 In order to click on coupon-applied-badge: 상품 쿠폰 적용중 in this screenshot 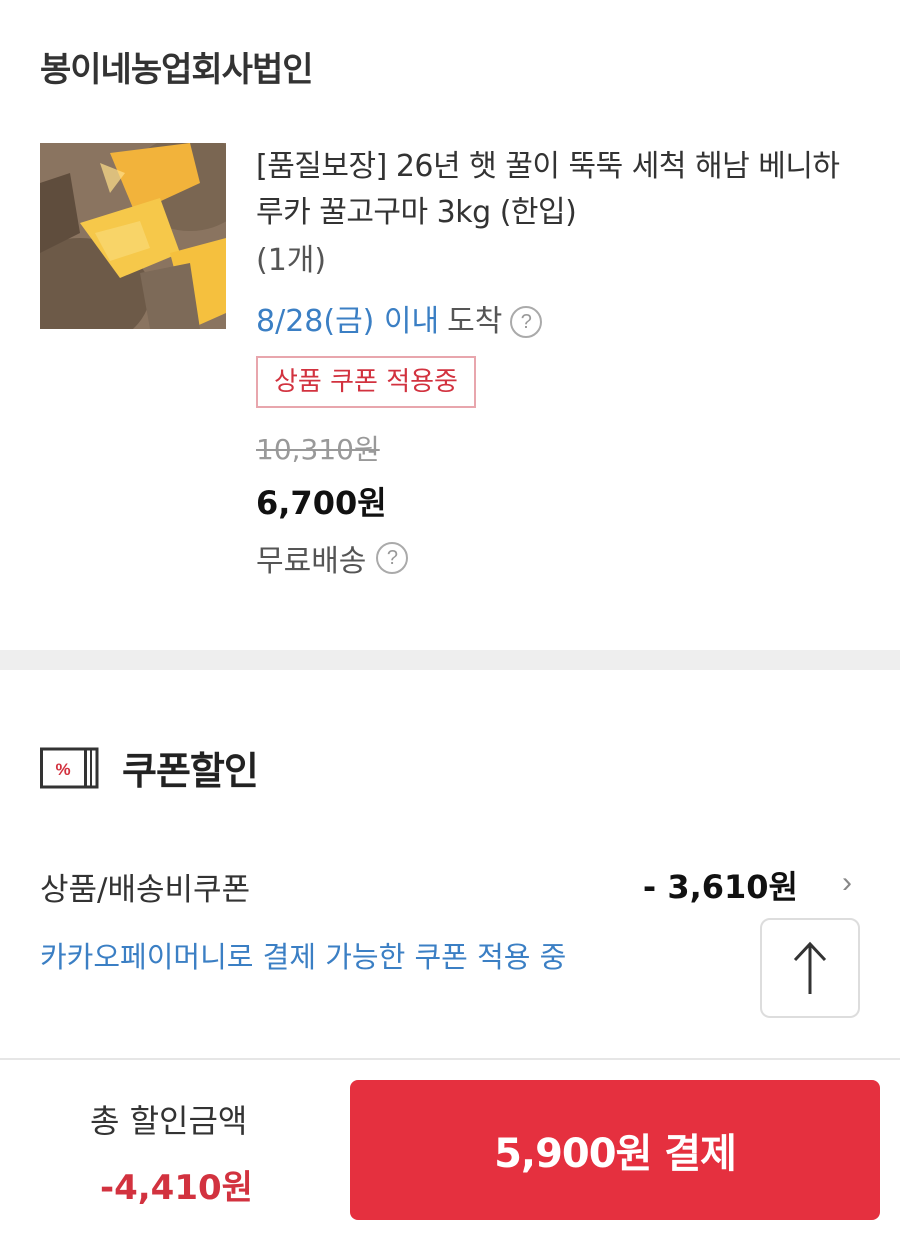, I will do `click(366, 382)`.